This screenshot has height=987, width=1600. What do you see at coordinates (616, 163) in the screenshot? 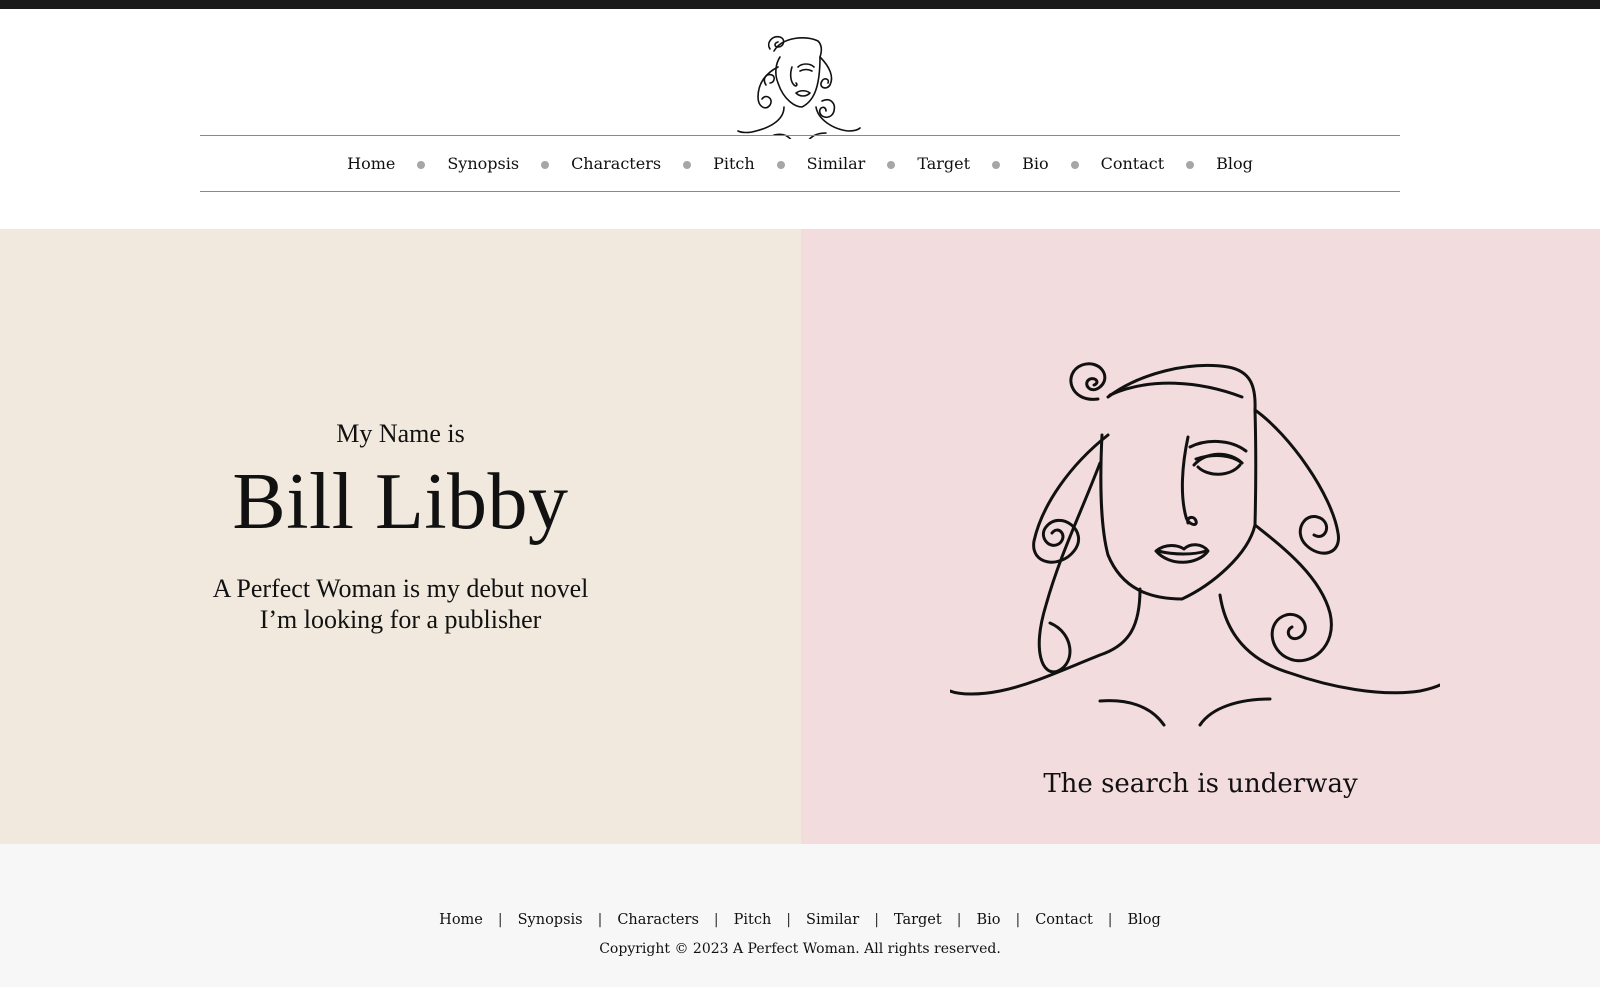
I see `nav-characters: Characters` at bounding box center [616, 163].